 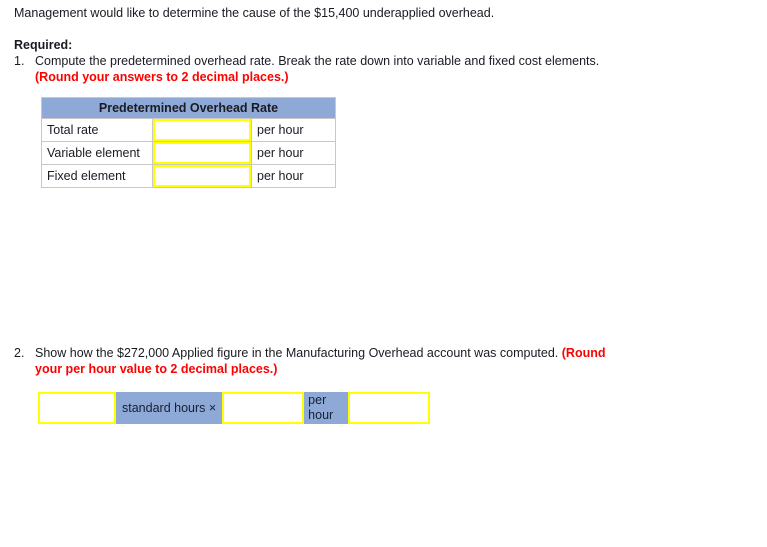 I want to click on table-header-row: Predetermined Overhead Rate, so click(x=188, y=108).